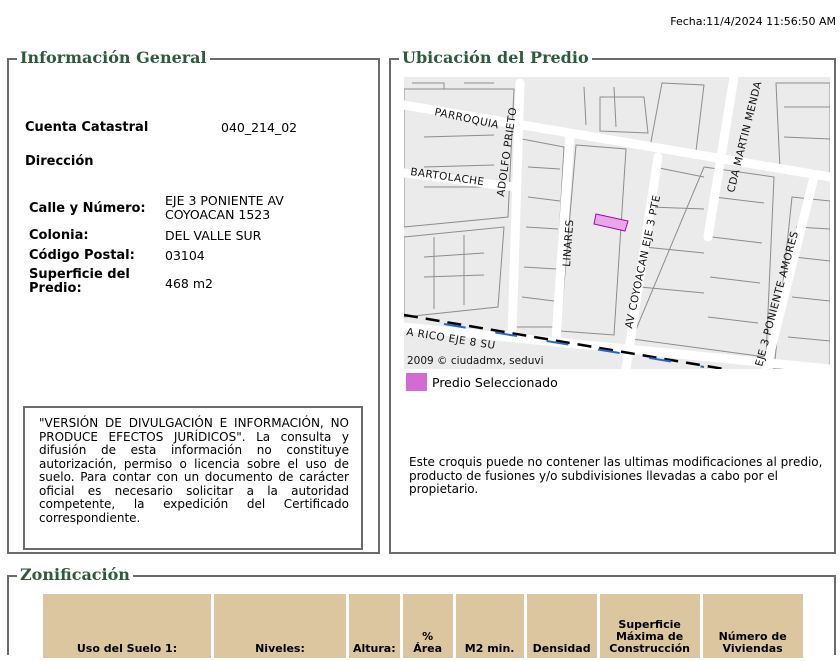  I want to click on map-copyright: 2009 © ciudadmx, seduvi, so click(475, 361).